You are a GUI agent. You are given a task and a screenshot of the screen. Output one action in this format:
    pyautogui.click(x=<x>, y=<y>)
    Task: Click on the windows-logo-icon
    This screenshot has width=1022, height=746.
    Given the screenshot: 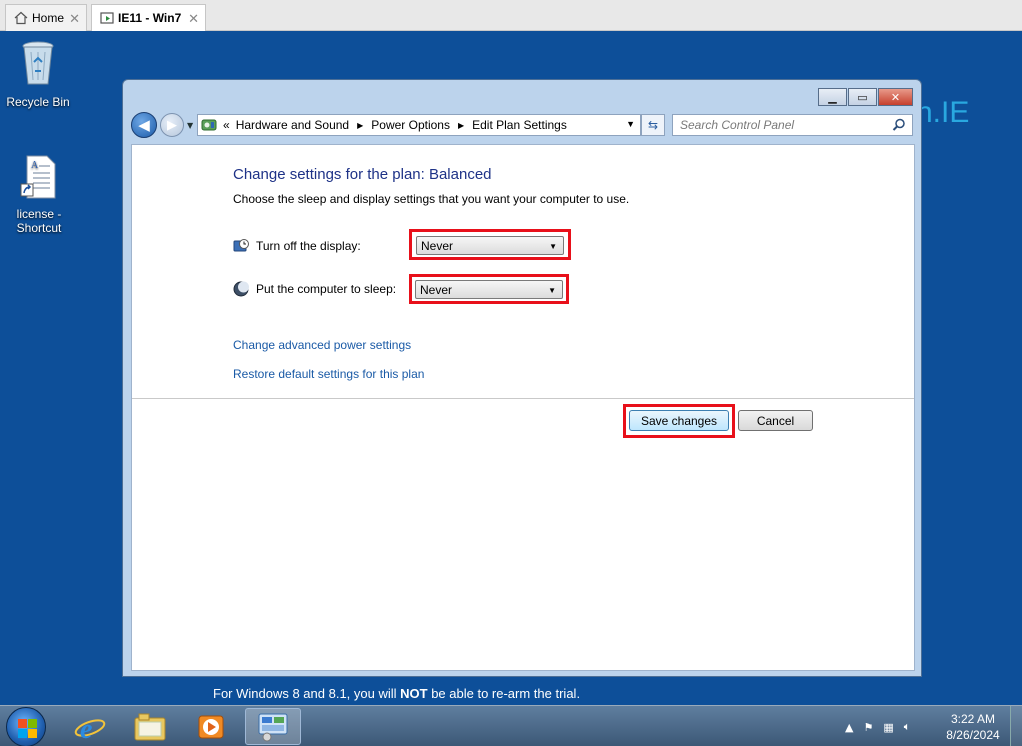 What is the action you would take?
    pyautogui.click(x=27, y=728)
    